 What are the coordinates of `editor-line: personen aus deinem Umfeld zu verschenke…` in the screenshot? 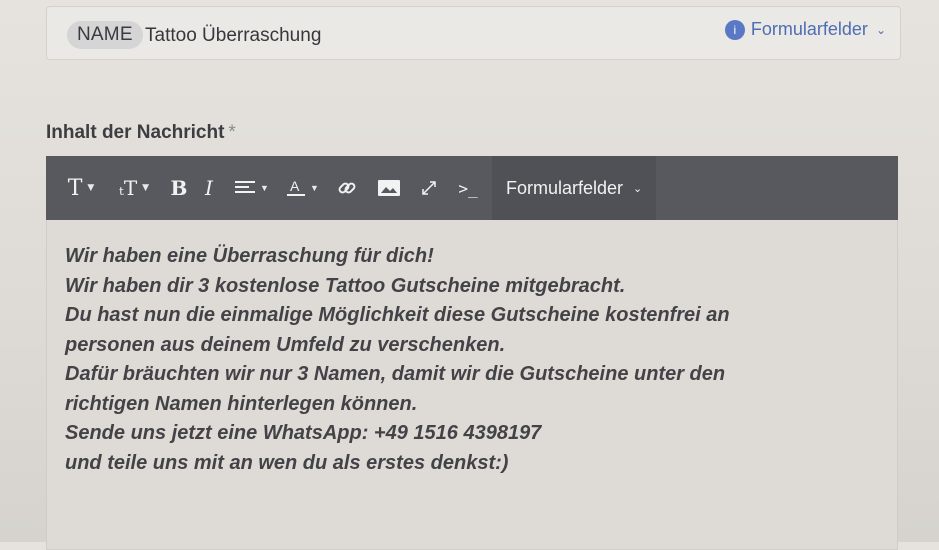 It's located at (285, 344).